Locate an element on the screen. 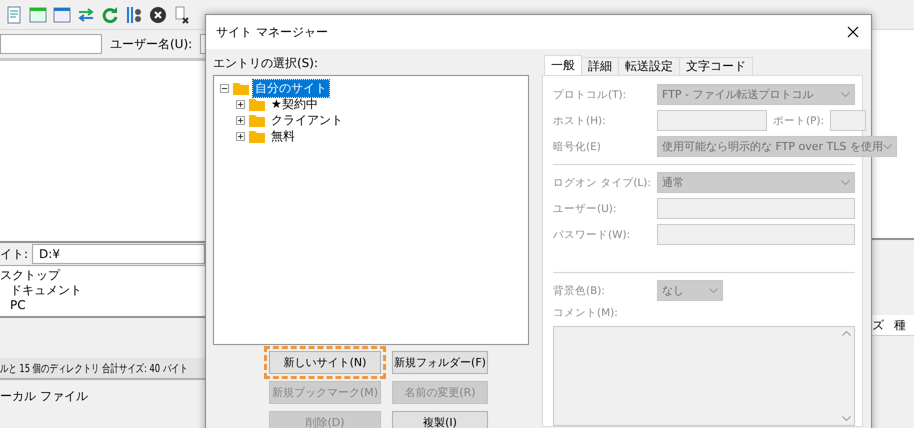 Image resolution: width=914 pixels, height=428 pixels. status-text: ルと 15 個のディレクトリ 合計サイズ: 40 バイト is located at coordinates (94, 368).